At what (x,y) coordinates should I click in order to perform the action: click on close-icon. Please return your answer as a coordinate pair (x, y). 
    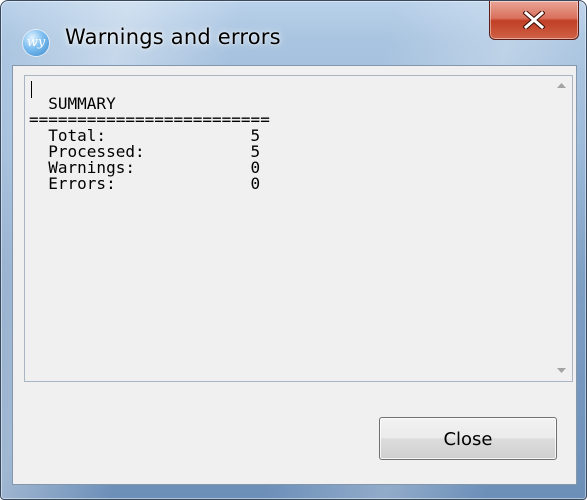
    Looking at the image, I should click on (534, 20).